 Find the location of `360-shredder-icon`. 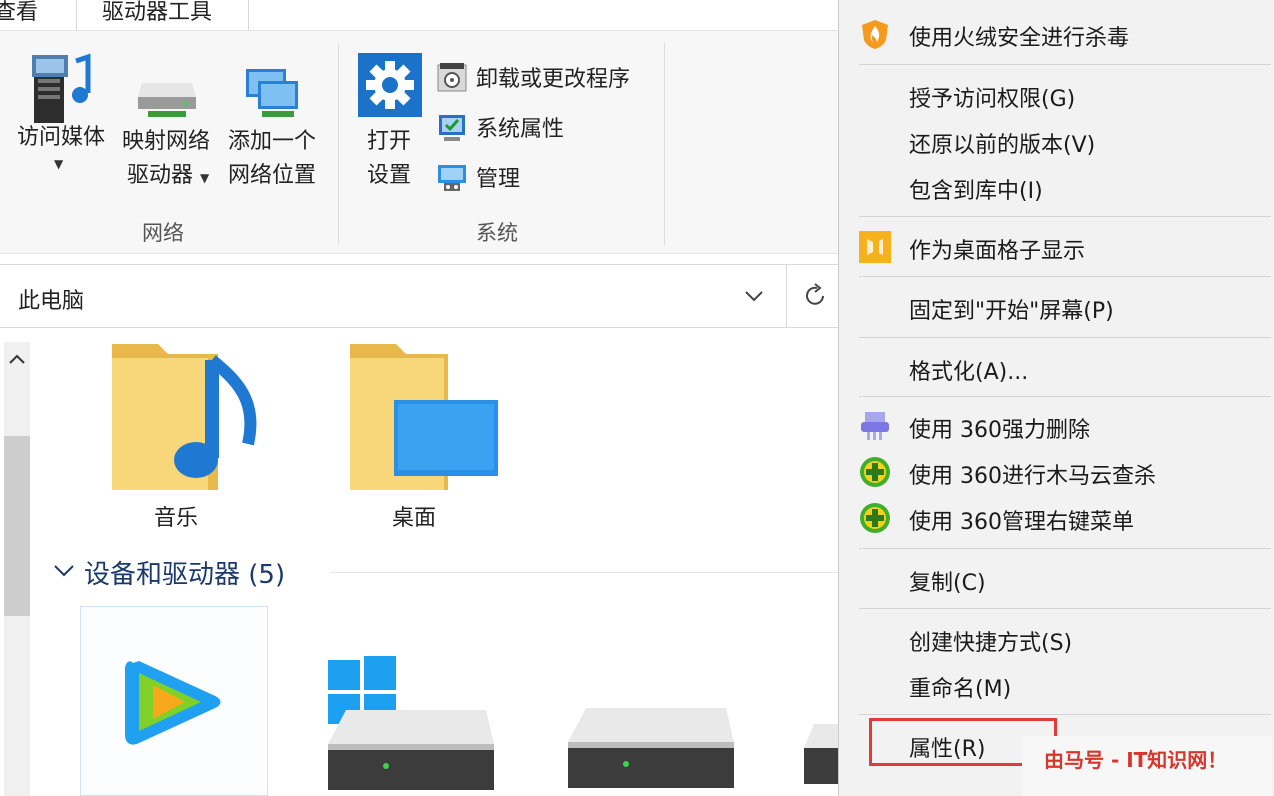

360-shredder-icon is located at coordinates (875, 426).